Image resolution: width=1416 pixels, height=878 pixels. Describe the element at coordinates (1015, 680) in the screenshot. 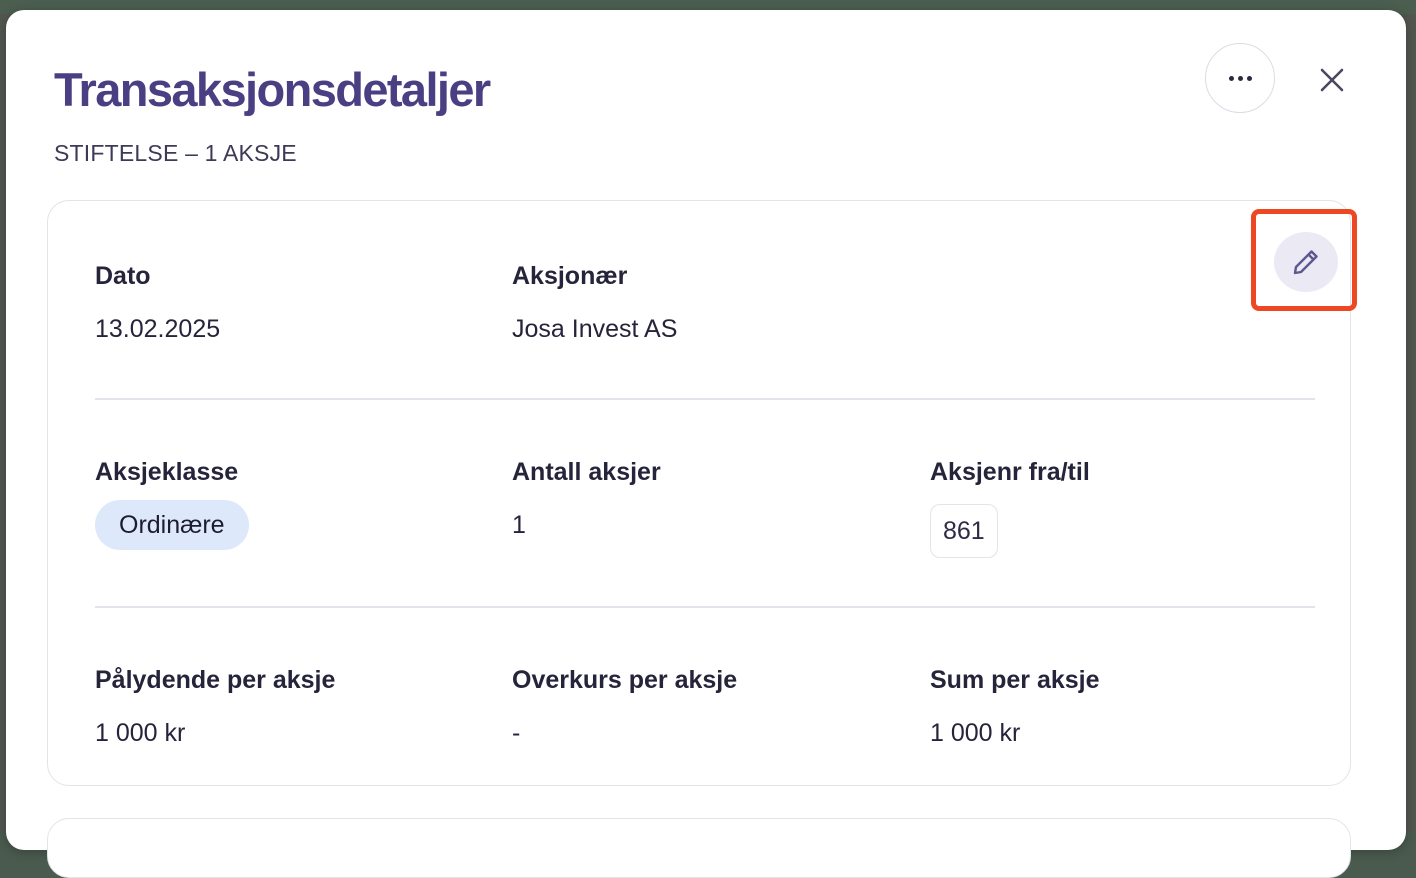

I see `sum-label: Sum per aksje` at that location.